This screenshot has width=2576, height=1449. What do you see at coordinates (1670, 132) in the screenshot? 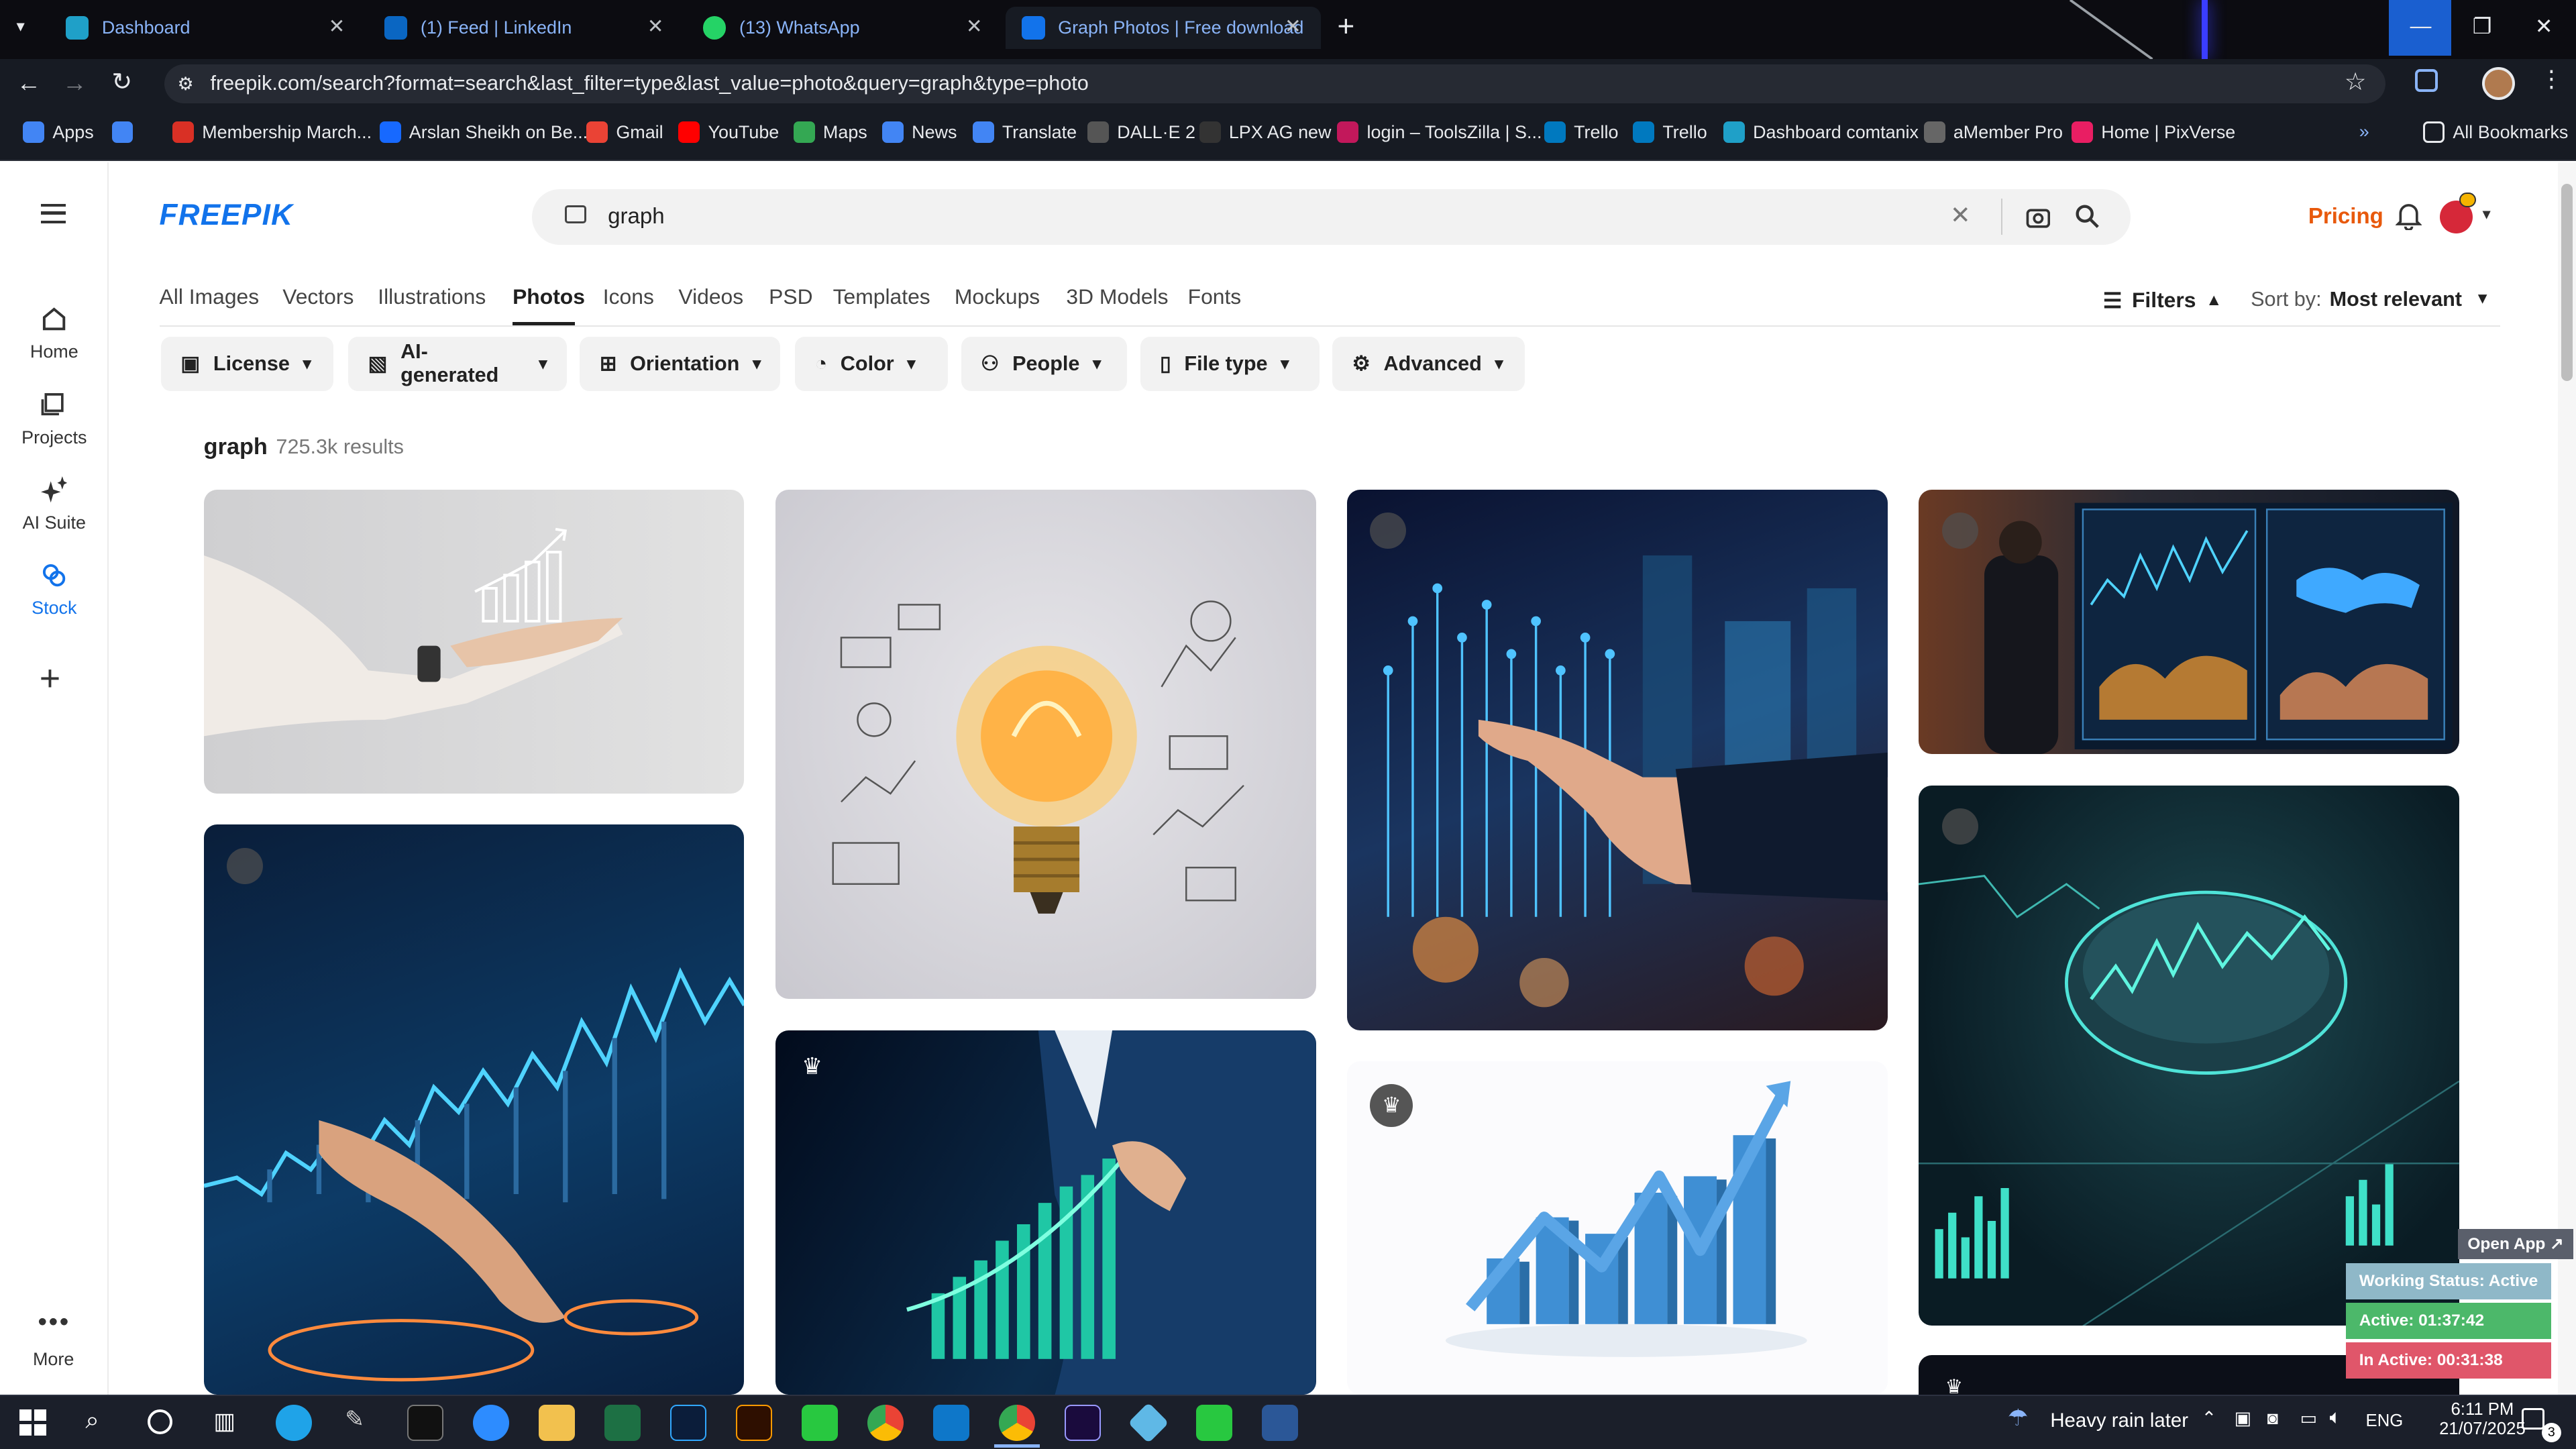
I see `bookmark-trello-2: Trello` at bounding box center [1670, 132].